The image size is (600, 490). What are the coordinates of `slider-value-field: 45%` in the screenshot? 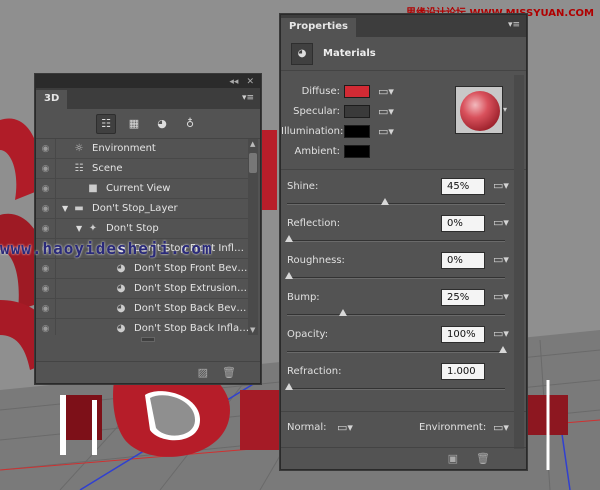 It's located at (463, 186).